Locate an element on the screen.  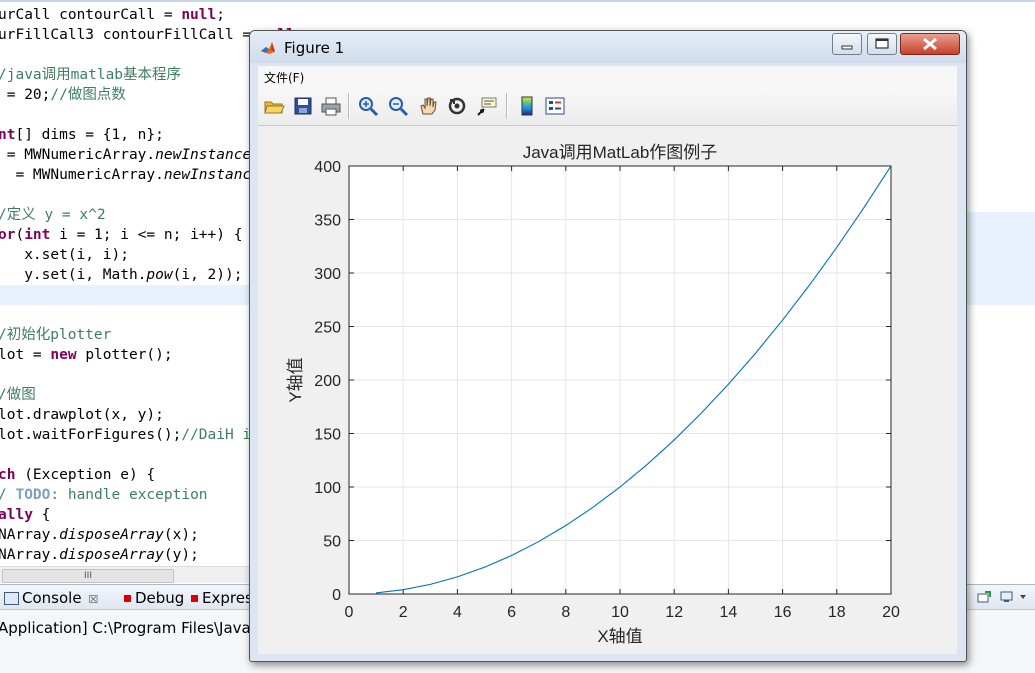
code-token: NArray. is located at coordinates (30, 555).